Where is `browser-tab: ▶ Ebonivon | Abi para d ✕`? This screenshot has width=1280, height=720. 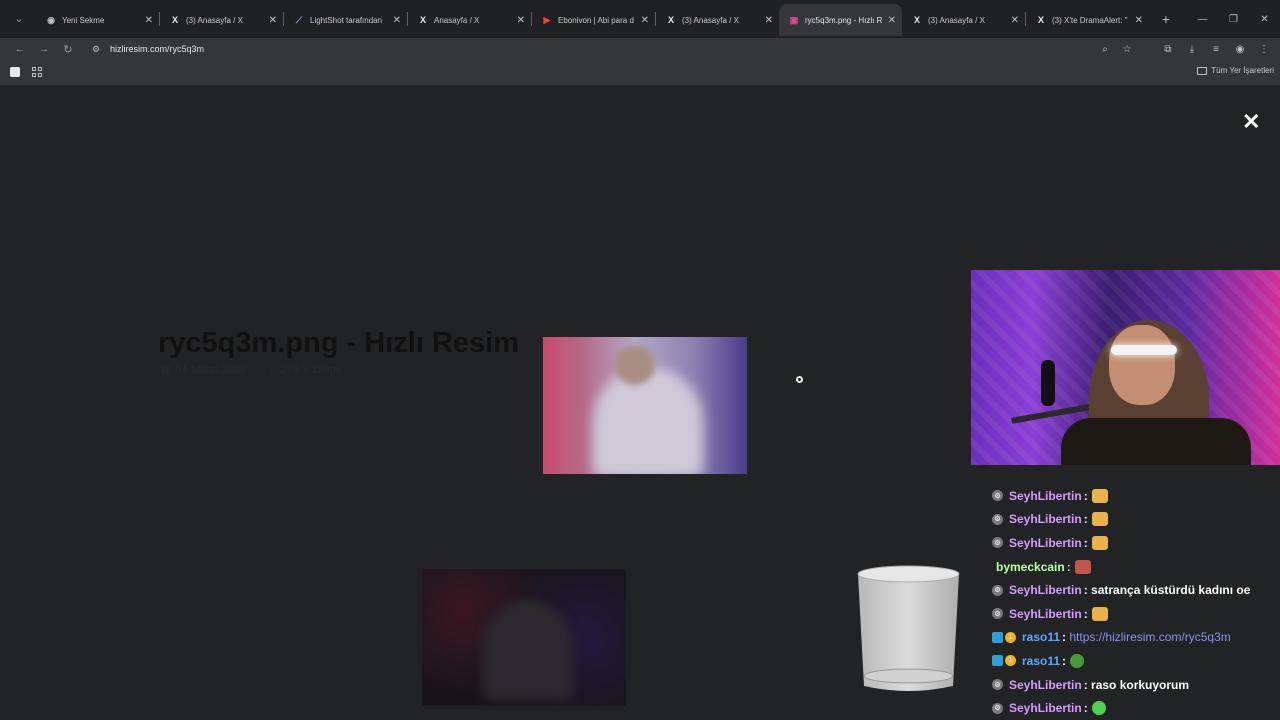 browser-tab: ▶ Ebonivon | Abi para d ✕ is located at coordinates (593, 20).